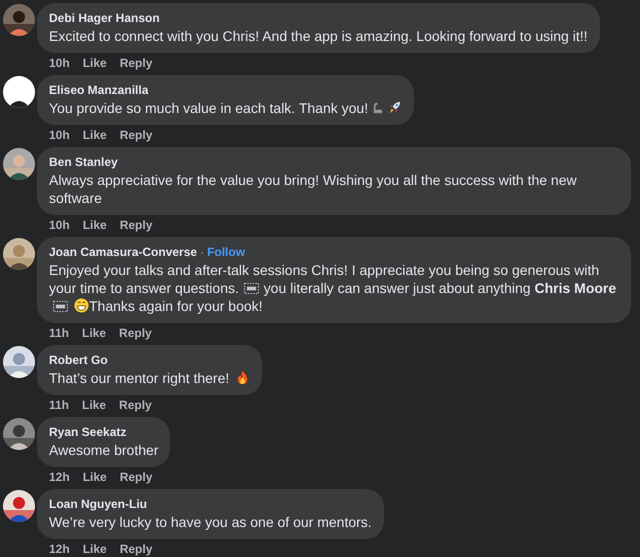 This screenshot has height=557, width=640. What do you see at coordinates (98, 504) in the screenshot?
I see `author-name: Loan Nguyen-Liu` at bounding box center [98, 504].